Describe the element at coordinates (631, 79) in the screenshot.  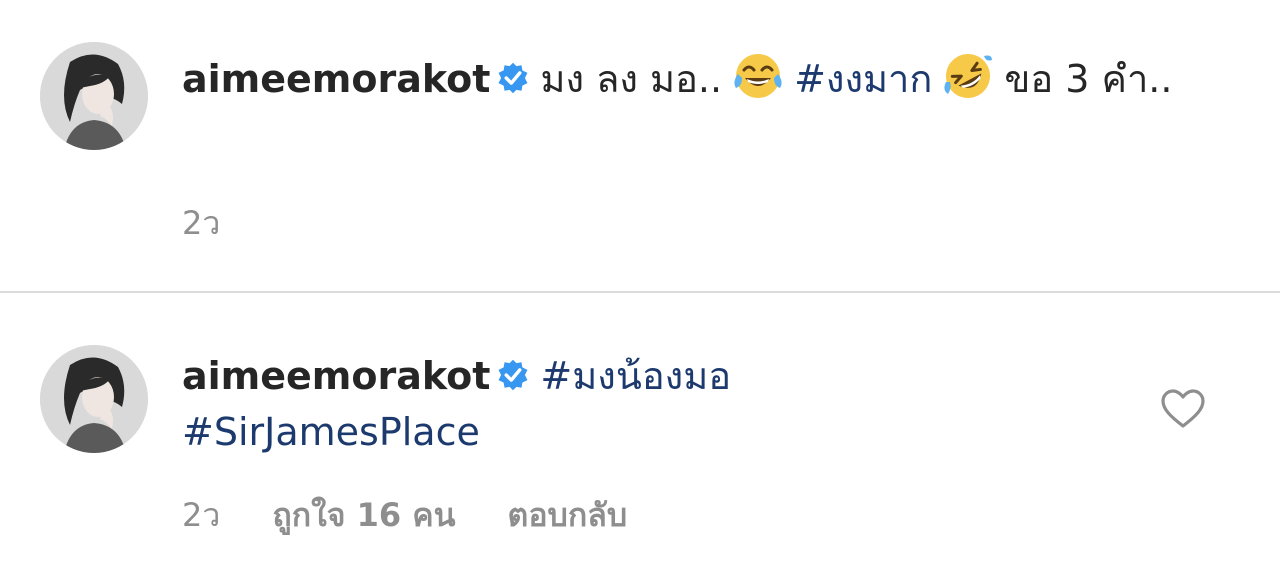
I see `comment-text-part: มง ลง มอ..` at that location.